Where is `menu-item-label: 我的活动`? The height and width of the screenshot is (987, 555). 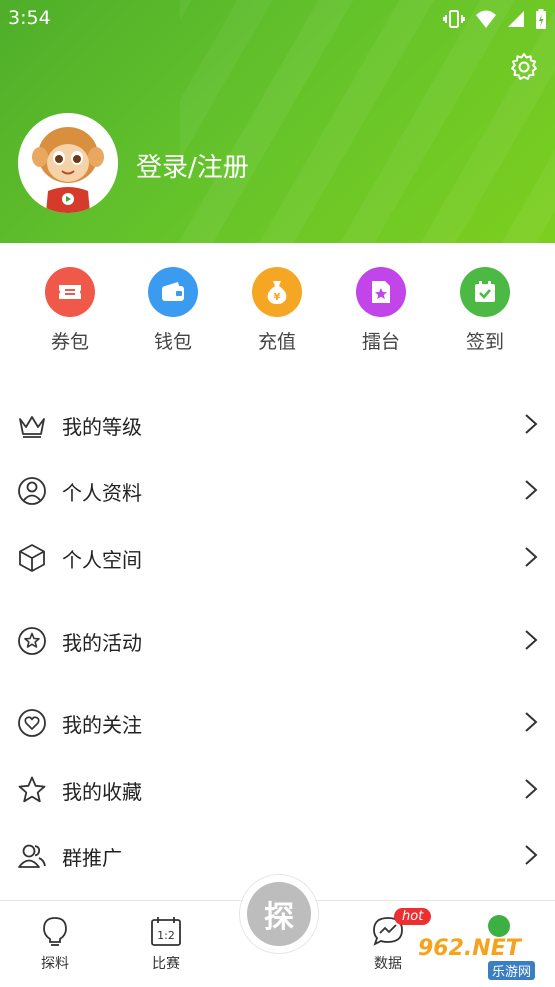 menu-item-label: 我的活动 is located at coordinates (102, 643).